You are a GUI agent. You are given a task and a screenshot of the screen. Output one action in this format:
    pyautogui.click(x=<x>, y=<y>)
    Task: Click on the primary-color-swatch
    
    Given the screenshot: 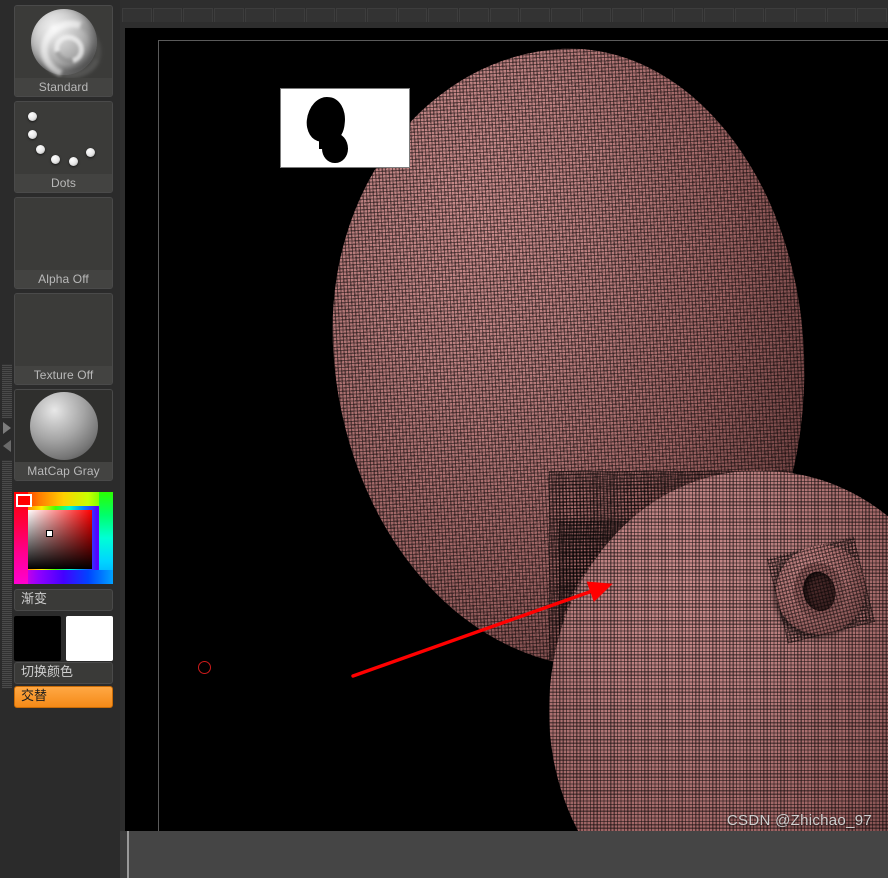 What is the action you would take?
    pyautogui.click(x=37, y=638)
    